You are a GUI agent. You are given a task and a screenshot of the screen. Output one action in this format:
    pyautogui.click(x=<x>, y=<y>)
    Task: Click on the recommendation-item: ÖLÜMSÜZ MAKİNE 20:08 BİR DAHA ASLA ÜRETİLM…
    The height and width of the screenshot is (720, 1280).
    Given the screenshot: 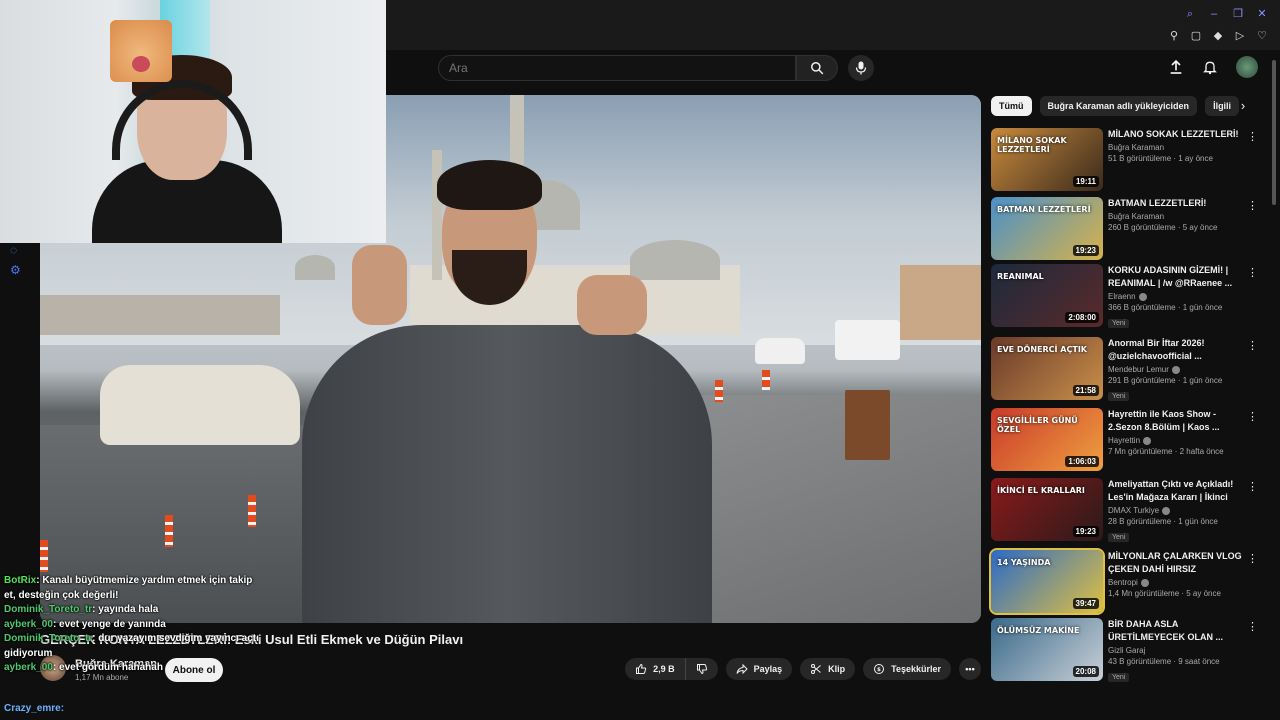 What is the action you would take?
    pyautogui.click(x=1126, y=650)
    